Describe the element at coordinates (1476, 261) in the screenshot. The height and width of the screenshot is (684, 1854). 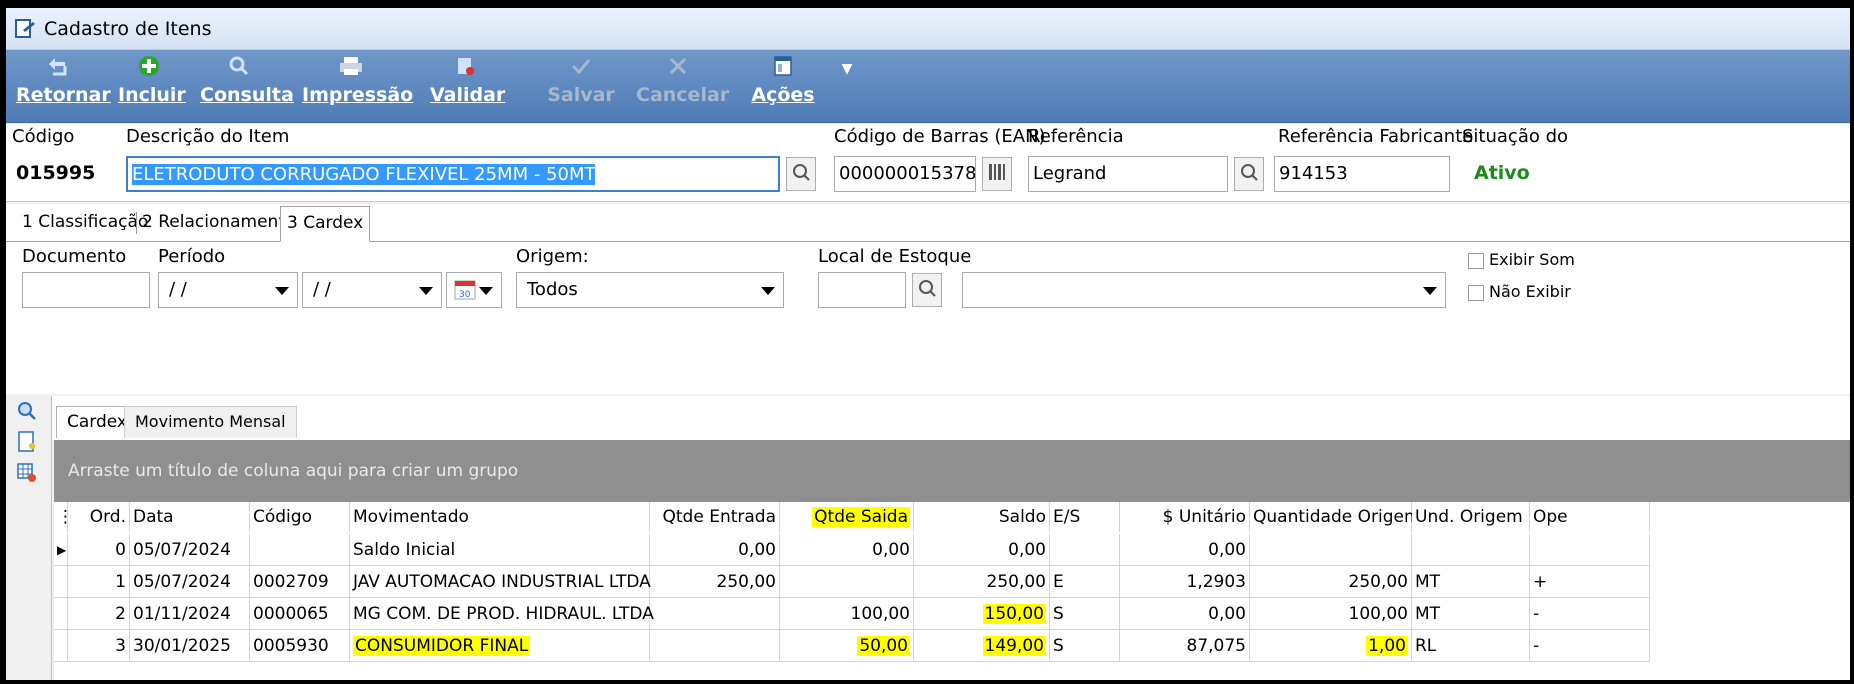
I see `exibir-checkbox` at that location.